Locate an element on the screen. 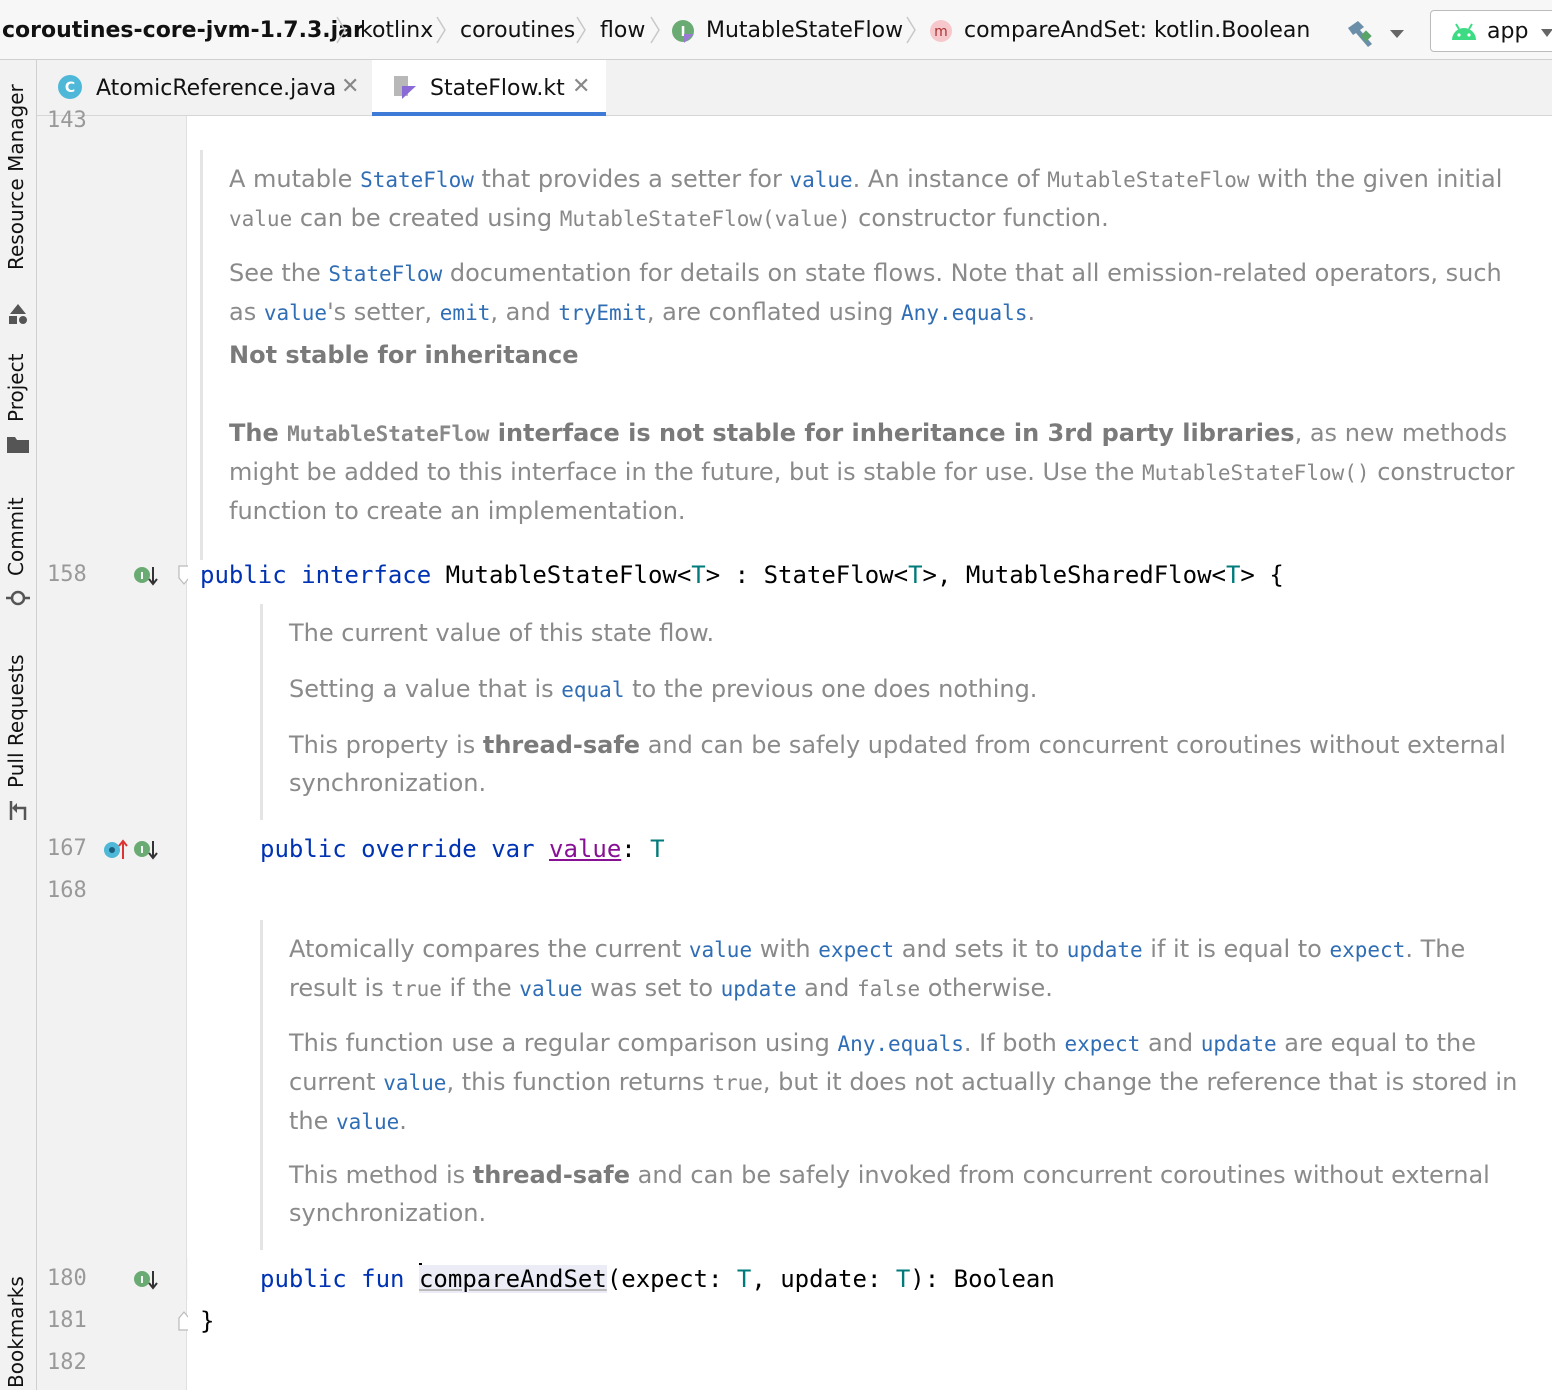 Image resolution: width=1552 pixels, height=1390 pixels. breadcrumb-flow: flow is located at coordinates (622, 31).